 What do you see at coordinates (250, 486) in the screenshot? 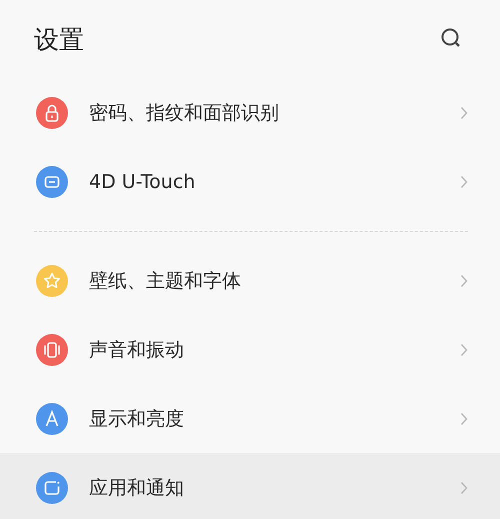
I see `settings-item: 应用和通知` at bounding box center [250, 486].